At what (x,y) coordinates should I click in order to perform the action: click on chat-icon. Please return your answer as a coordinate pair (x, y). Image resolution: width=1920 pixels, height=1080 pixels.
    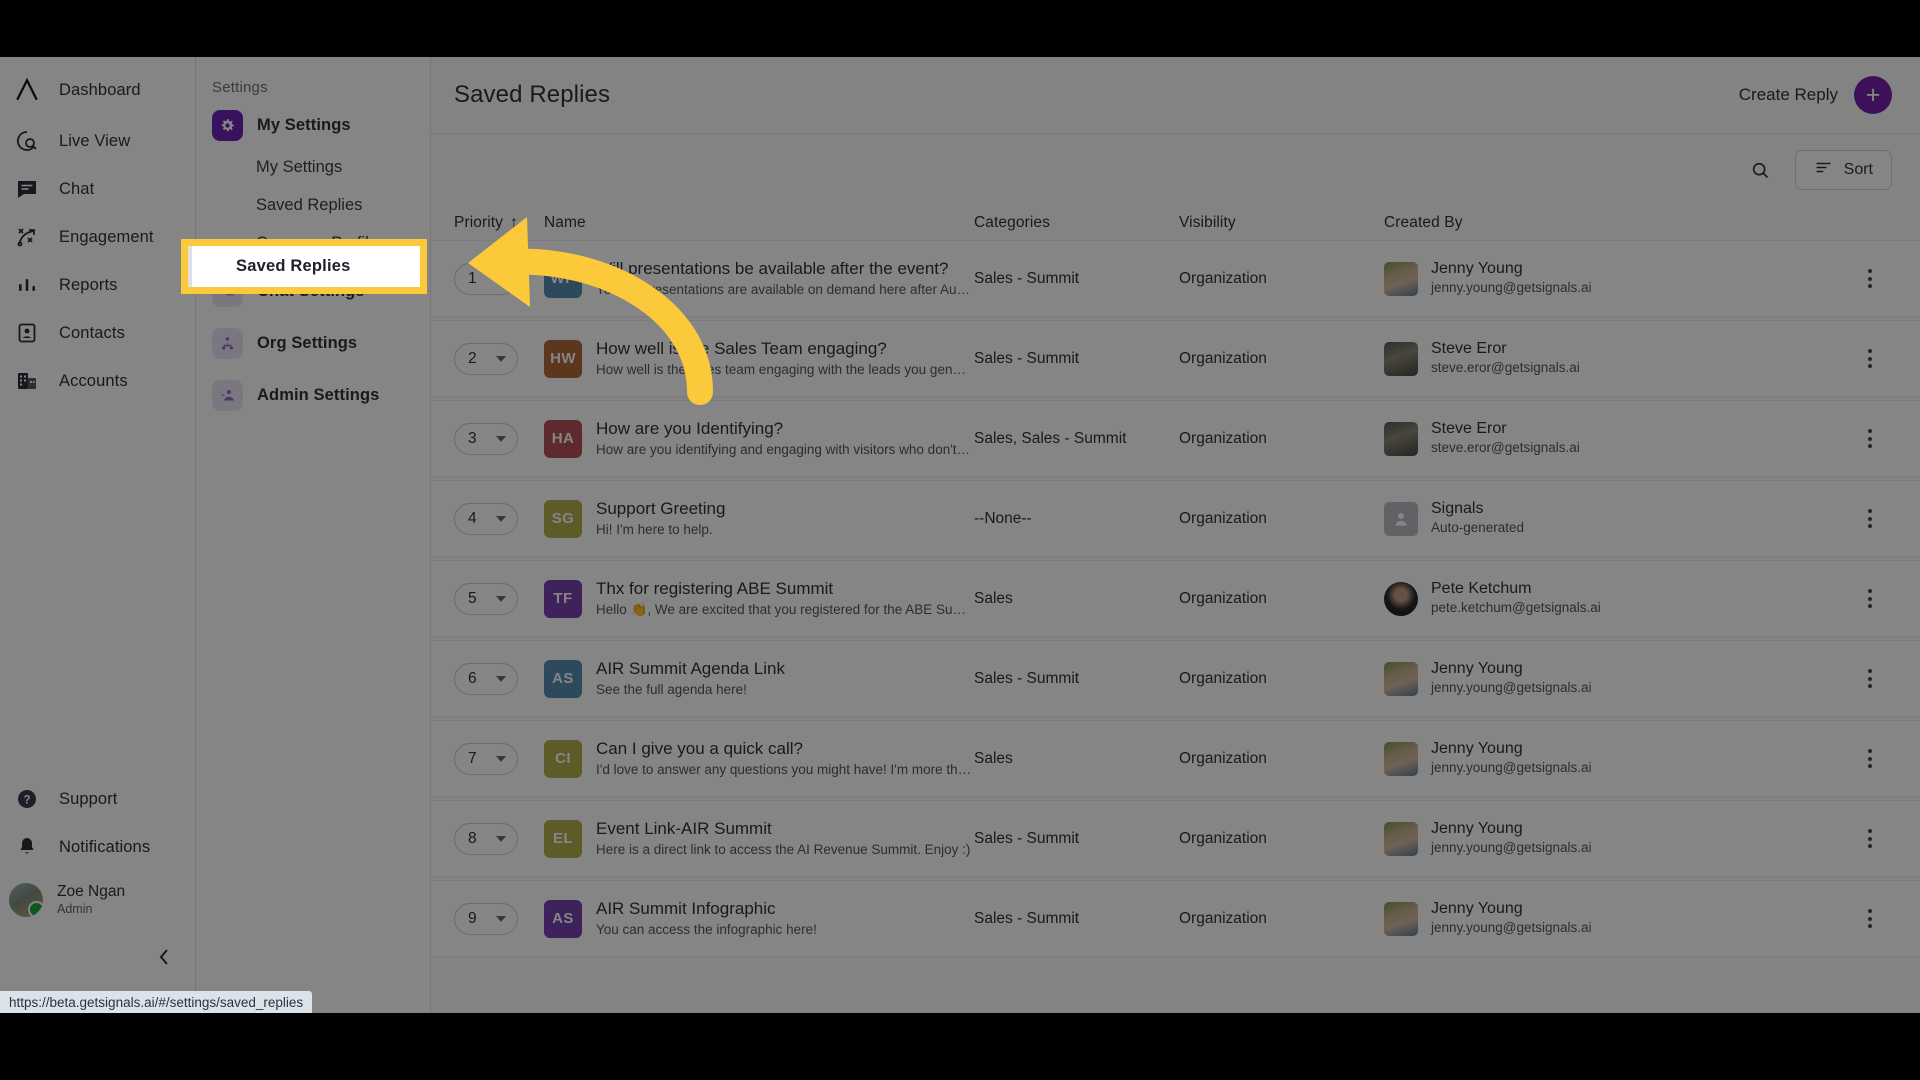
    Looking at the image, I should click on (27, 189).